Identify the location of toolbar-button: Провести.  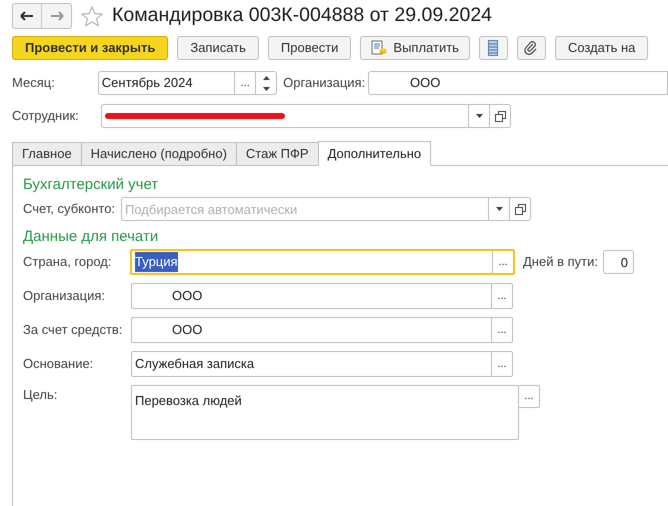
(310, 48).